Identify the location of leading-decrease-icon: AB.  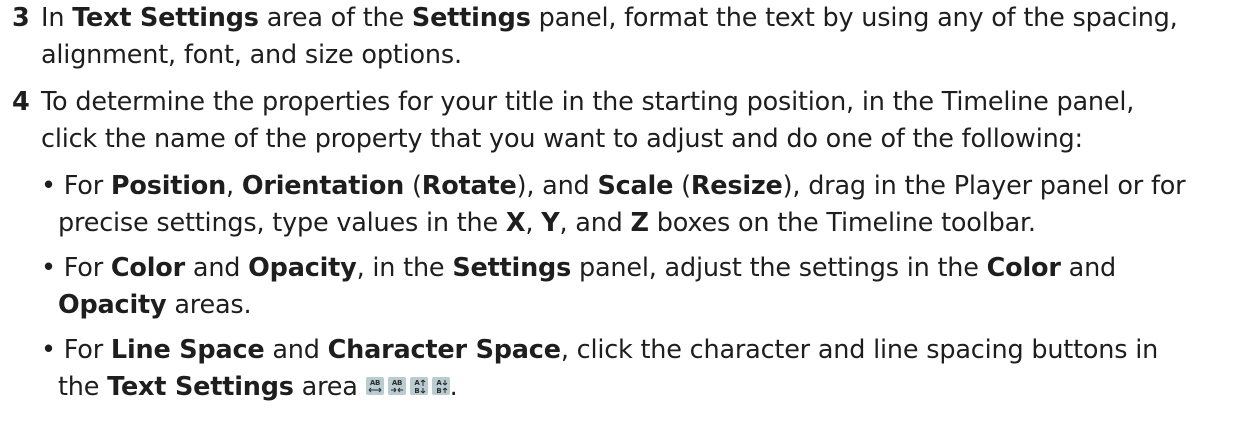
(418, 386).